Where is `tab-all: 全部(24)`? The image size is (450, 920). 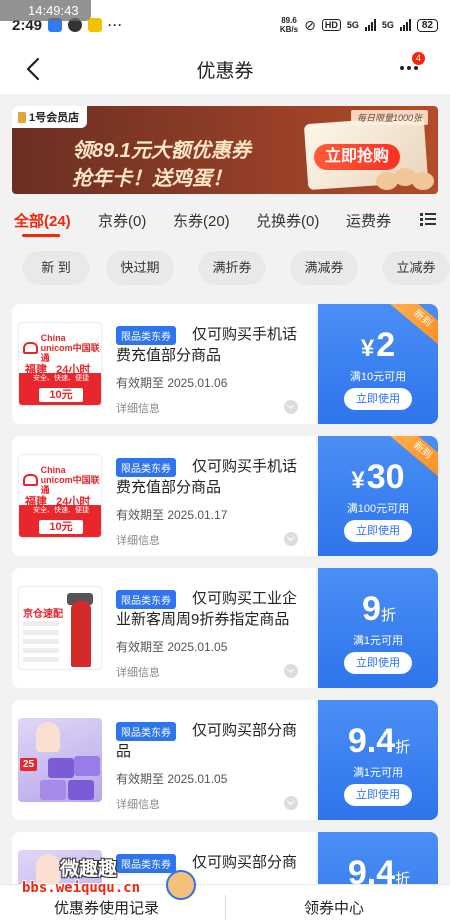 tab-all: 全部(24) is located at coordinates (42, 220).